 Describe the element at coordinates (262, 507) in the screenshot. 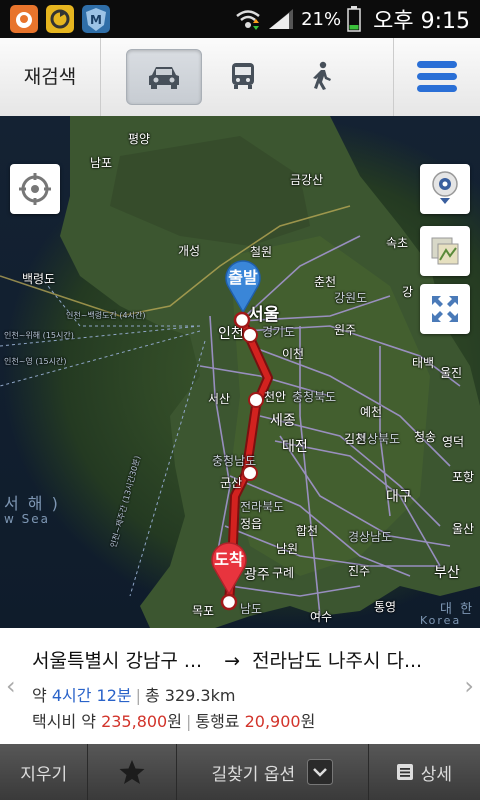

I see `province-label: 전라북도` at that location.